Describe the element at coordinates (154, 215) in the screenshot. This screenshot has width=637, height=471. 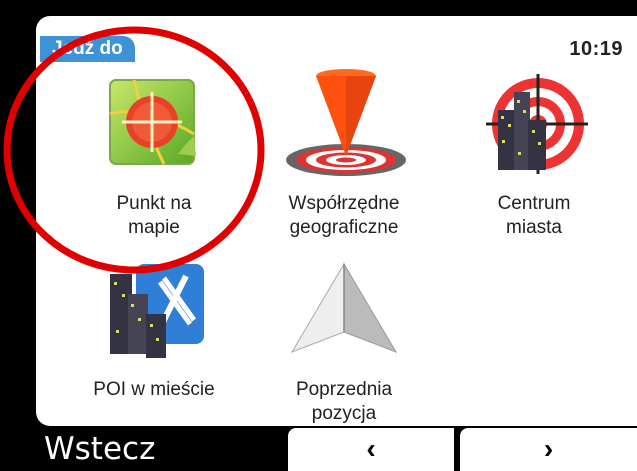
I see `menu-item-label: Punkt na mapie` at that location.